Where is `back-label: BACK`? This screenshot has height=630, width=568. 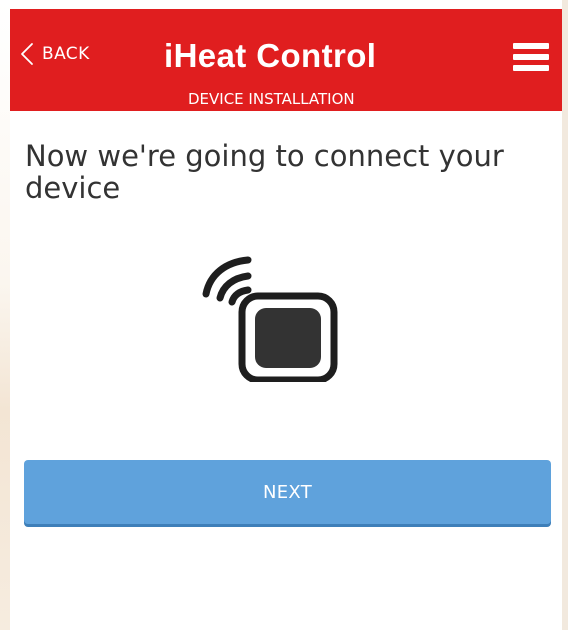 back-label: BACK is located at coordinates (66, 54).